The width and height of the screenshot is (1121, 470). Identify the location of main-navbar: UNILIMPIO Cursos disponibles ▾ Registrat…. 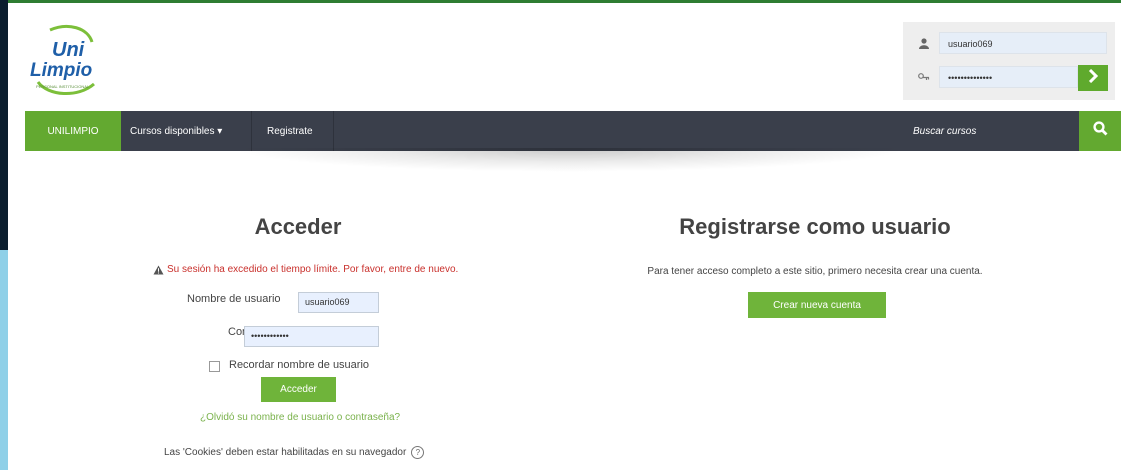
(573, 131).